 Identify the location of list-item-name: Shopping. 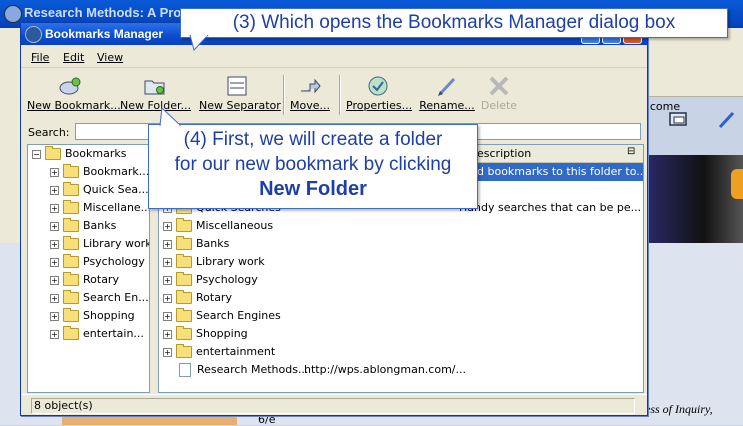
(222, 333).